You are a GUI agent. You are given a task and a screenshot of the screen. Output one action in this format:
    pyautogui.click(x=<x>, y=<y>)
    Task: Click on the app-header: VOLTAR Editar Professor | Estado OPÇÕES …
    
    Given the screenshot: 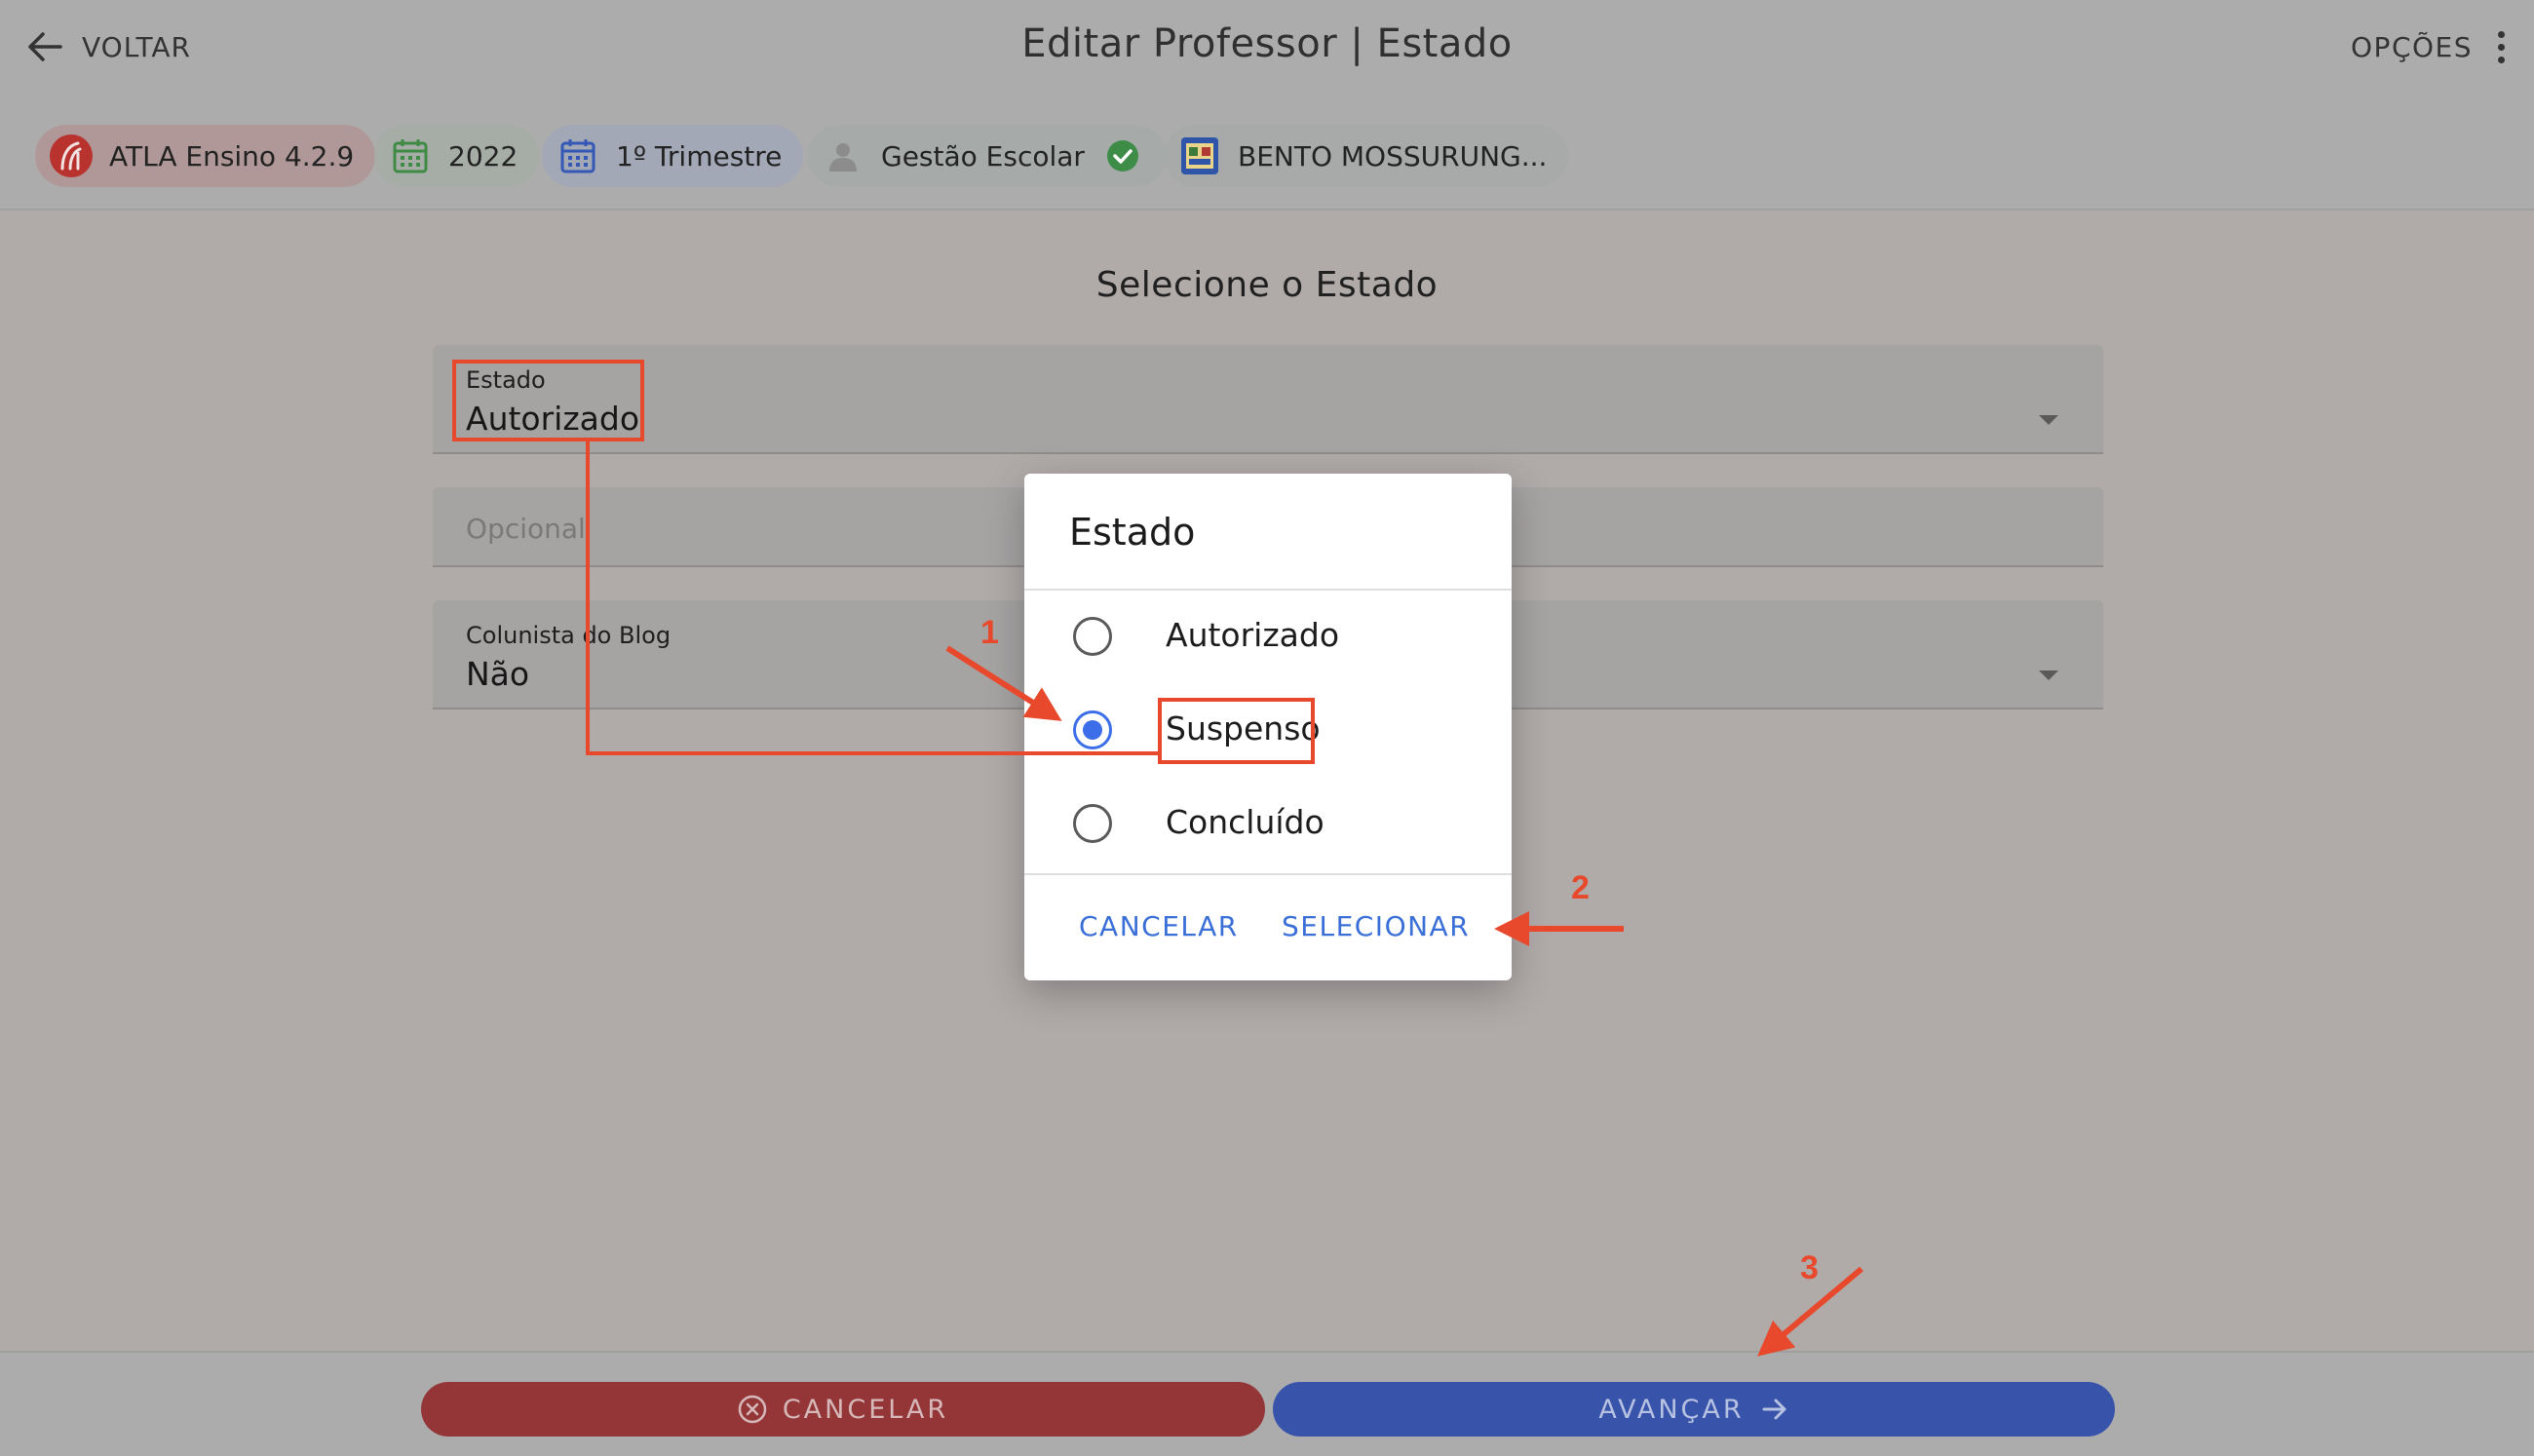 What is the action you would take?
    pyautogui.click(x=1267, y=105)
    